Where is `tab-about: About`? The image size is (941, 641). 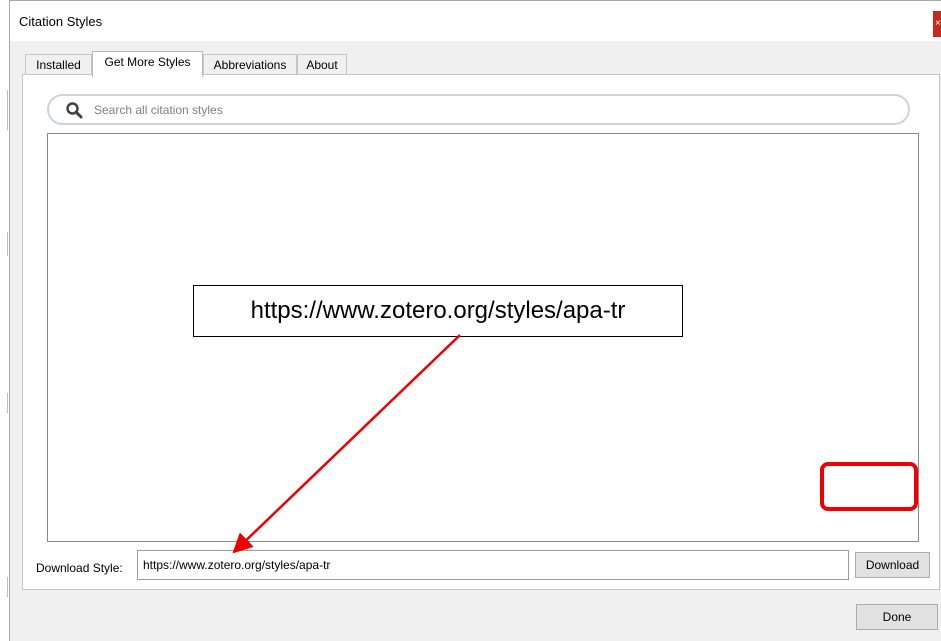 tab-about: About is located at coordinates (322, 65).